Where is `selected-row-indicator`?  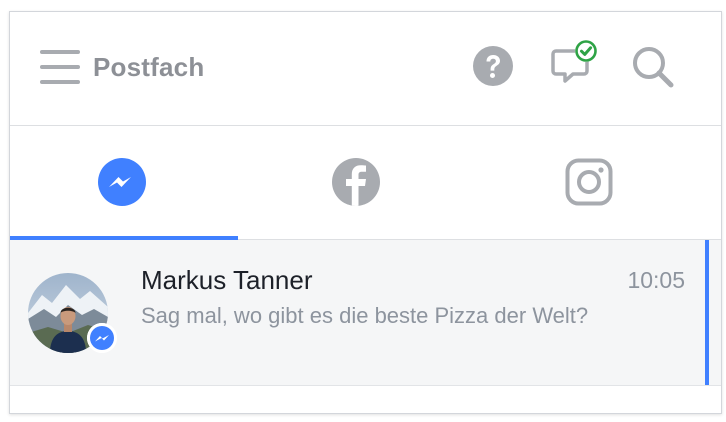 selected-row-indicator is located at coordinates (707, 312).